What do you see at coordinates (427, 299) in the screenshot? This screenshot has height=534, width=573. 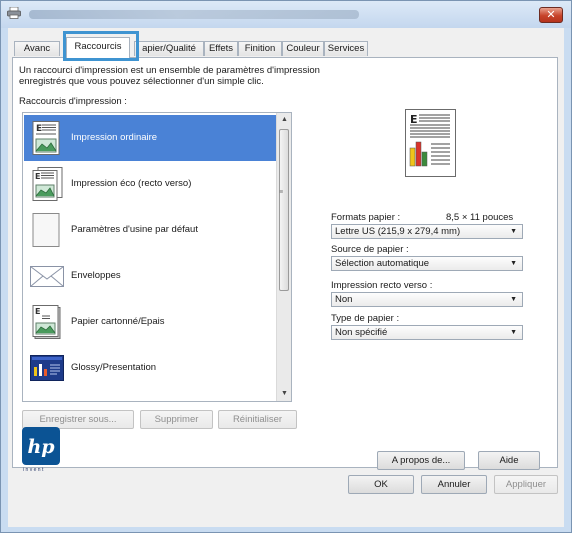 I see `duplex-select: Non ▼` at bounding box center [427, 299].